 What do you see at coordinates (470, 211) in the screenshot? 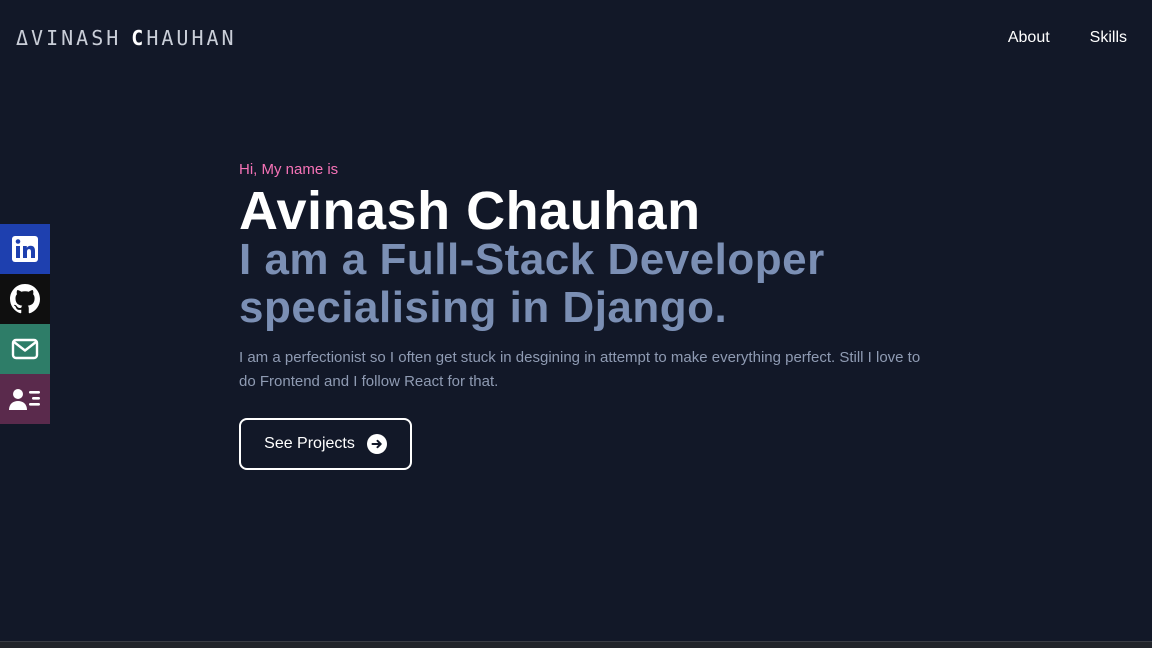
I see `hero-name: Avinash Chauhan` at bounding box center [470, 211].